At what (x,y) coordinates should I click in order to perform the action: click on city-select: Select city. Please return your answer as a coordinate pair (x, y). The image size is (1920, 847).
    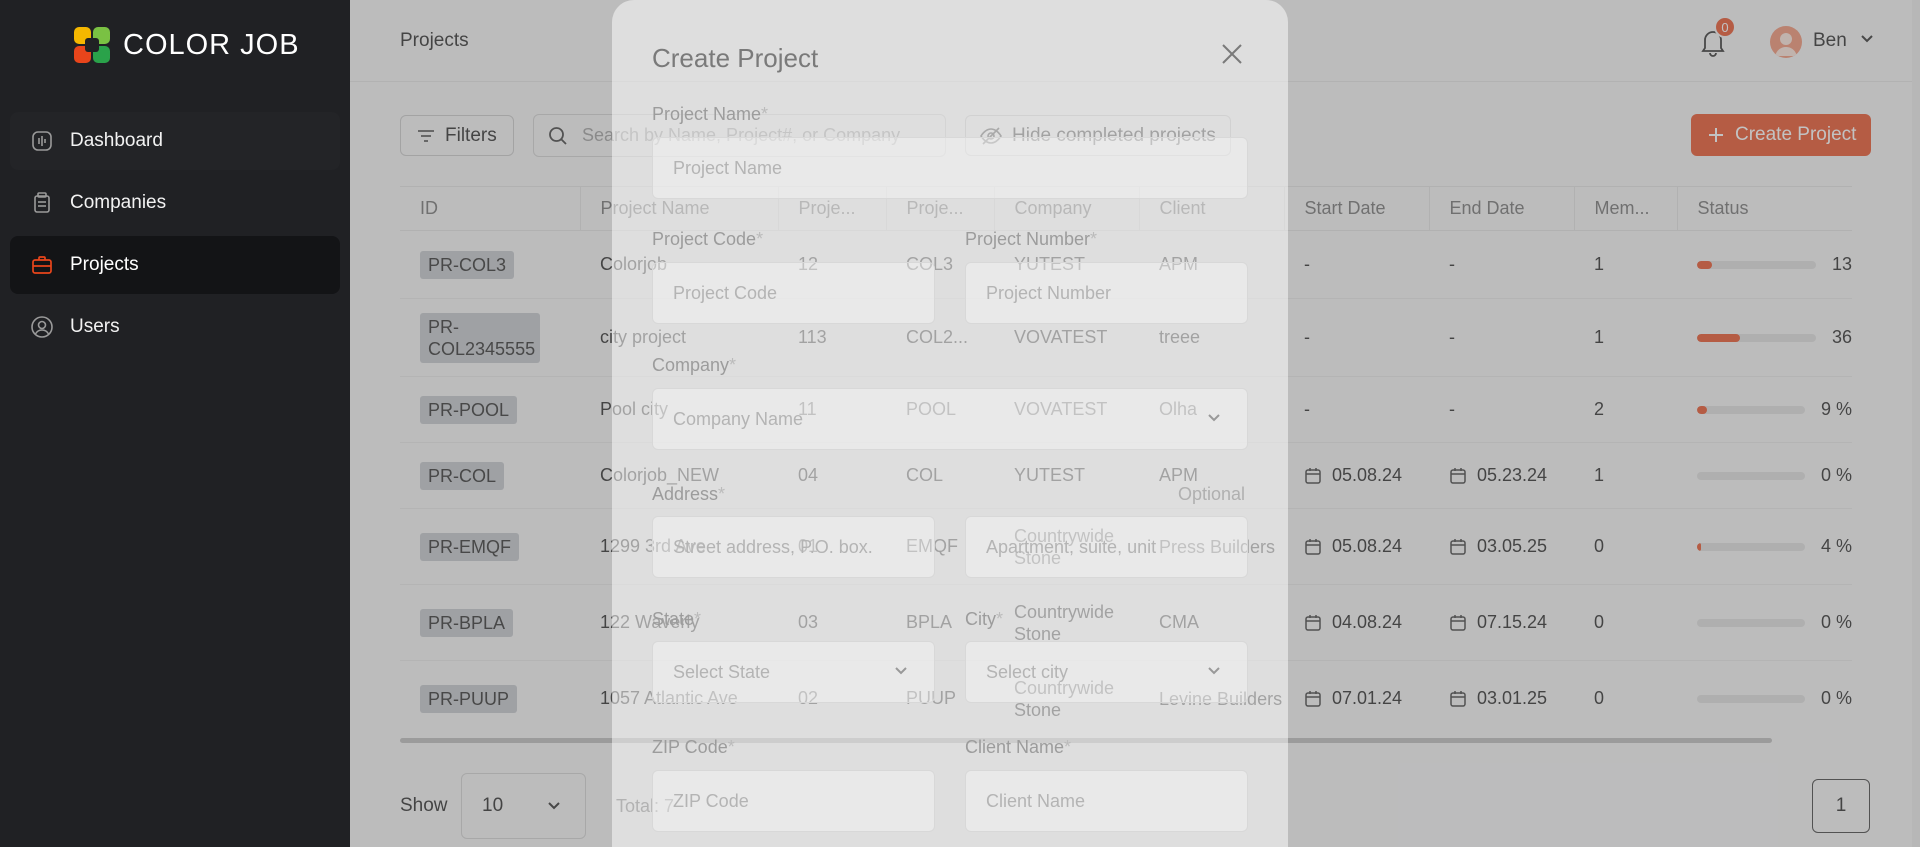
    Looking at the image, I should click on (1106, 672).